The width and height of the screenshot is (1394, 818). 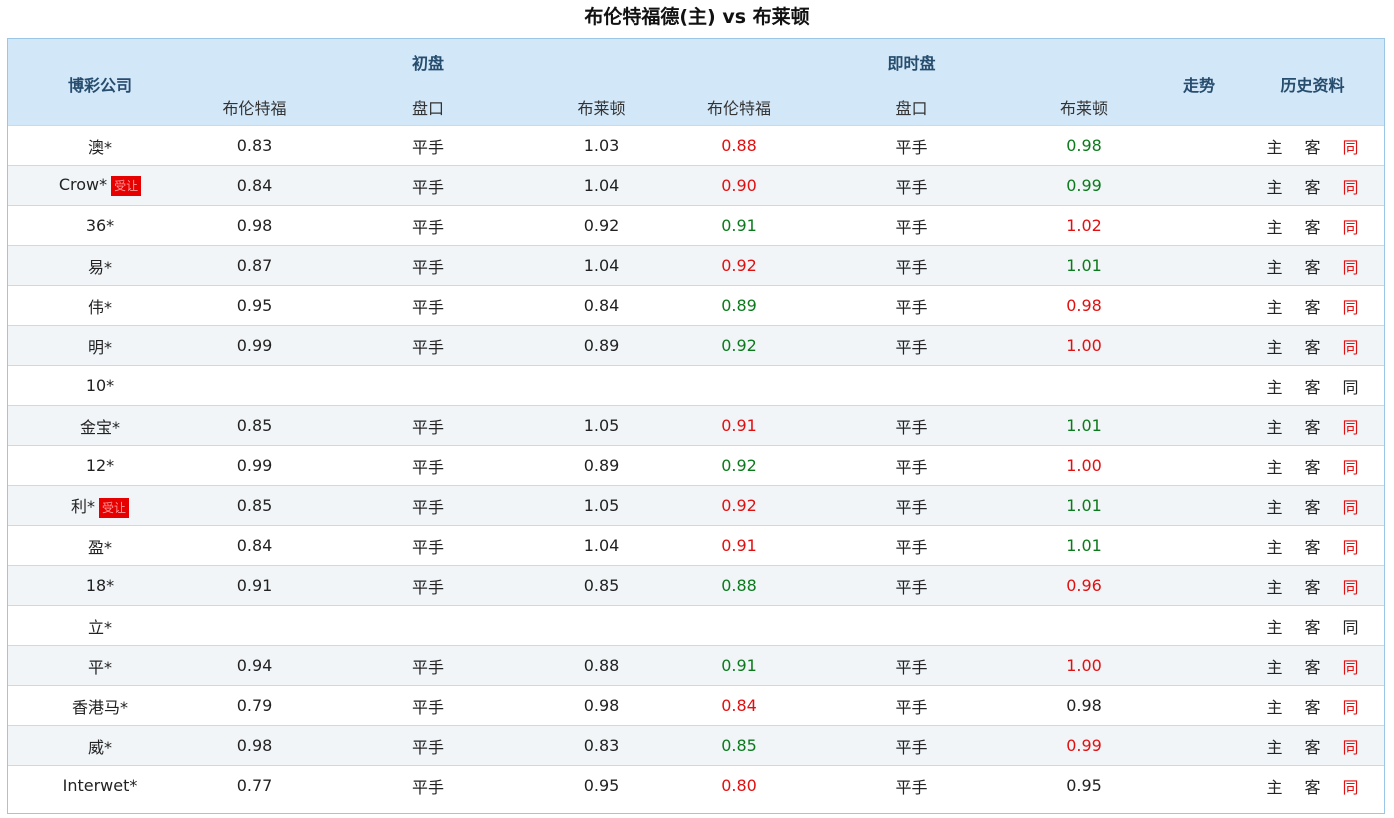 I want to click on company-cell: 立*, so click(x=100, y=625).